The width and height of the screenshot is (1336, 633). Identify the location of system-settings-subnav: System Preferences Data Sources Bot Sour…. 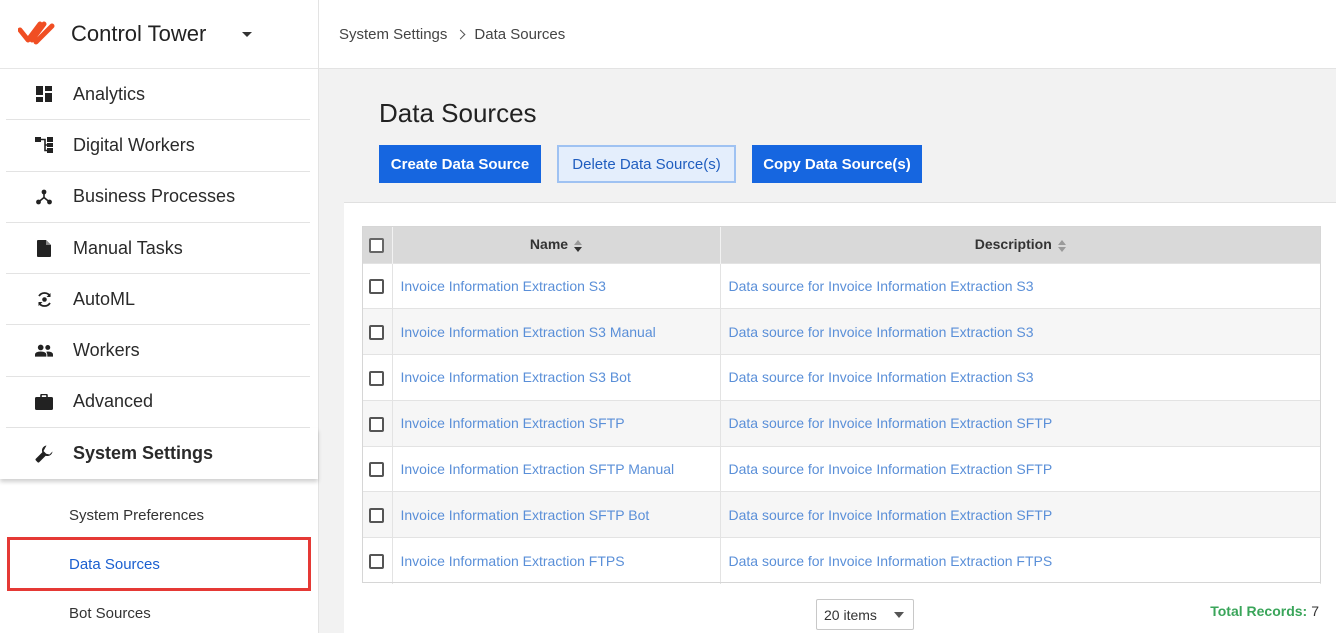
(159, 556).